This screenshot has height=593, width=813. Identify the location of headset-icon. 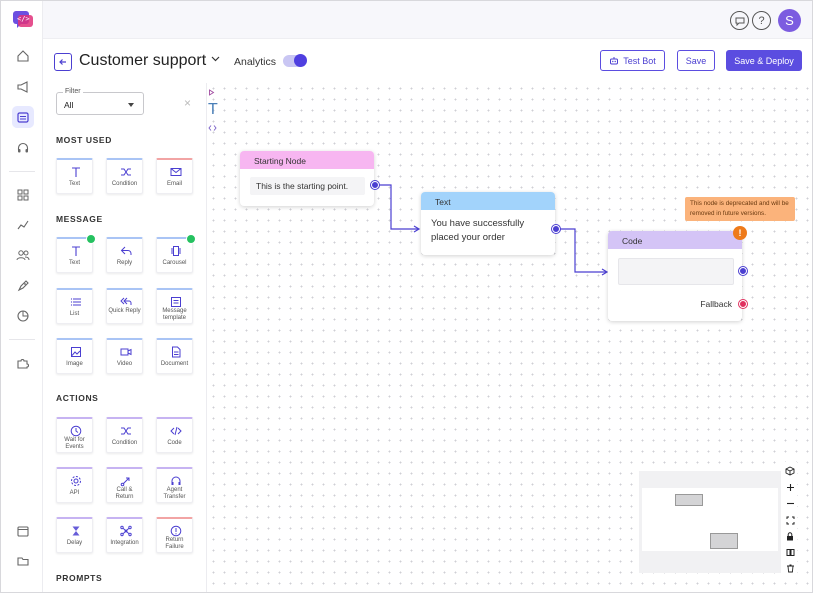
(23, 148).